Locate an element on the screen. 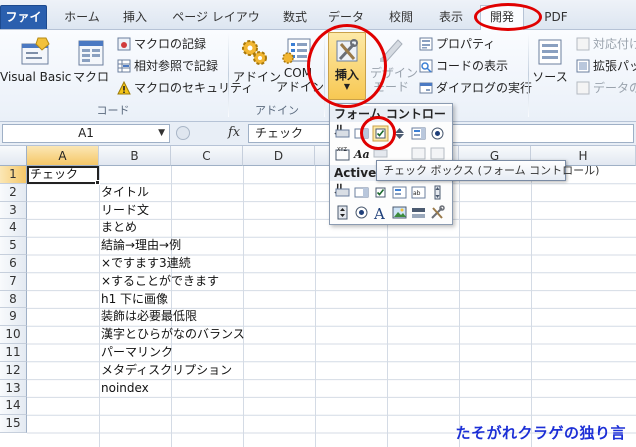 Image resolution: width=636 pixels, height=447 pixels. run-dialog-label: ダイアログの実行 is located at coordinates (484, 88).